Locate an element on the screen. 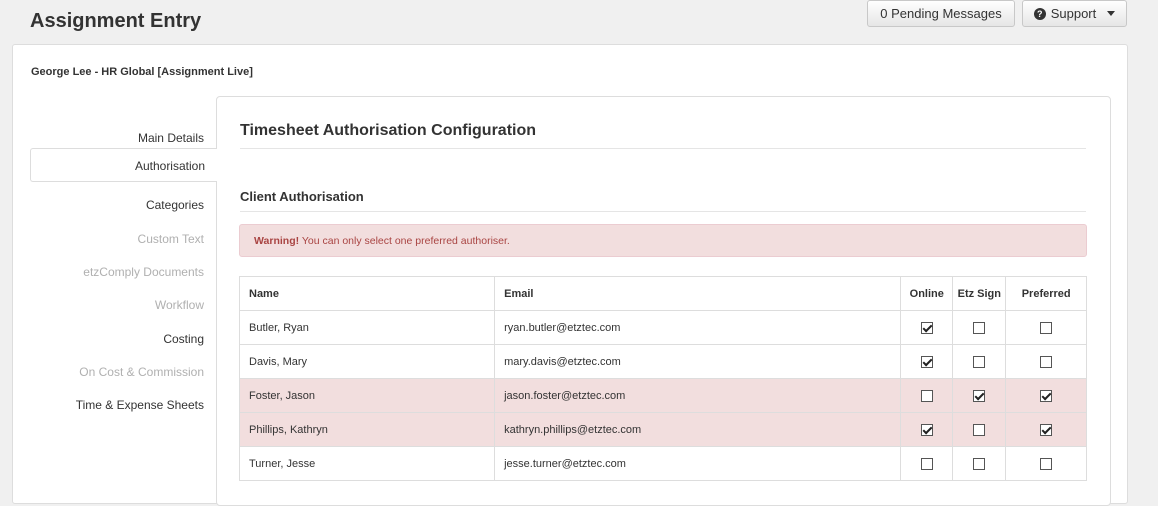 This screenshot has width=1158, height=506. warning-strong: Warning! is located at coordinates (277, 241).